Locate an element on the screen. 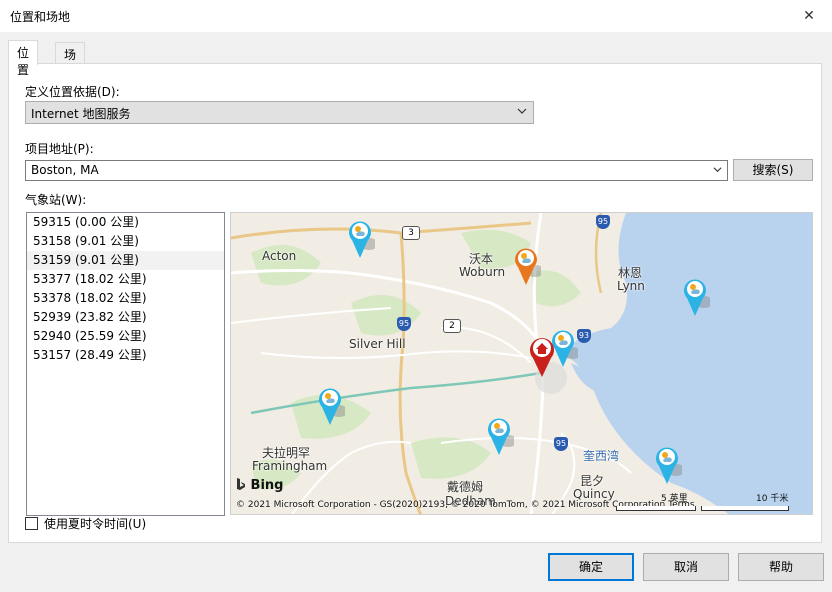 The image size is (832, 592). map-label-dedham-cn: 戴德姆 is located at coordinates (465, 487).